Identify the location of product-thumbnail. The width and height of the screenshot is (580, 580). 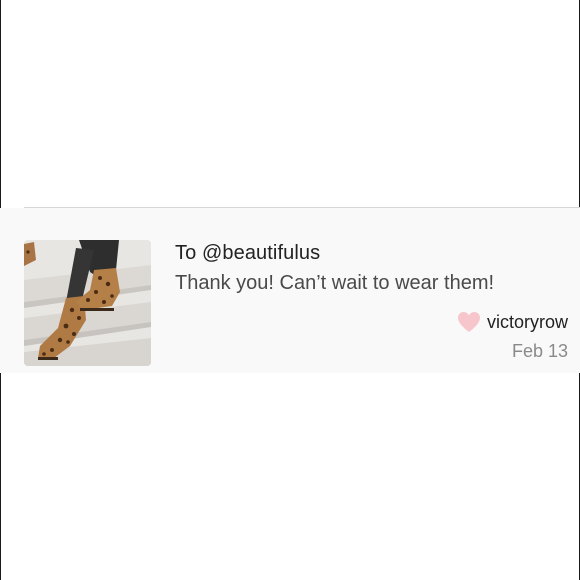
(87, 303).